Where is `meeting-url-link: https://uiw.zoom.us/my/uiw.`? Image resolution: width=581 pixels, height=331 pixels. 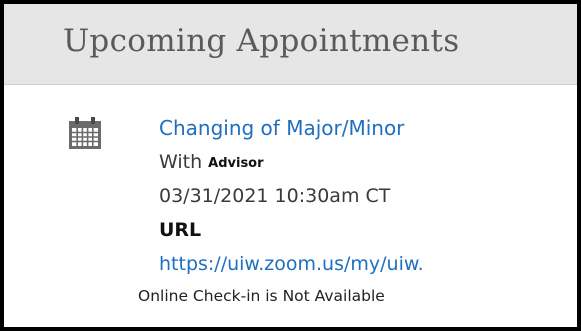 meeting-url-link: https://uiw.zoom.us/my/uiw. is located at coordinates (291, 264).